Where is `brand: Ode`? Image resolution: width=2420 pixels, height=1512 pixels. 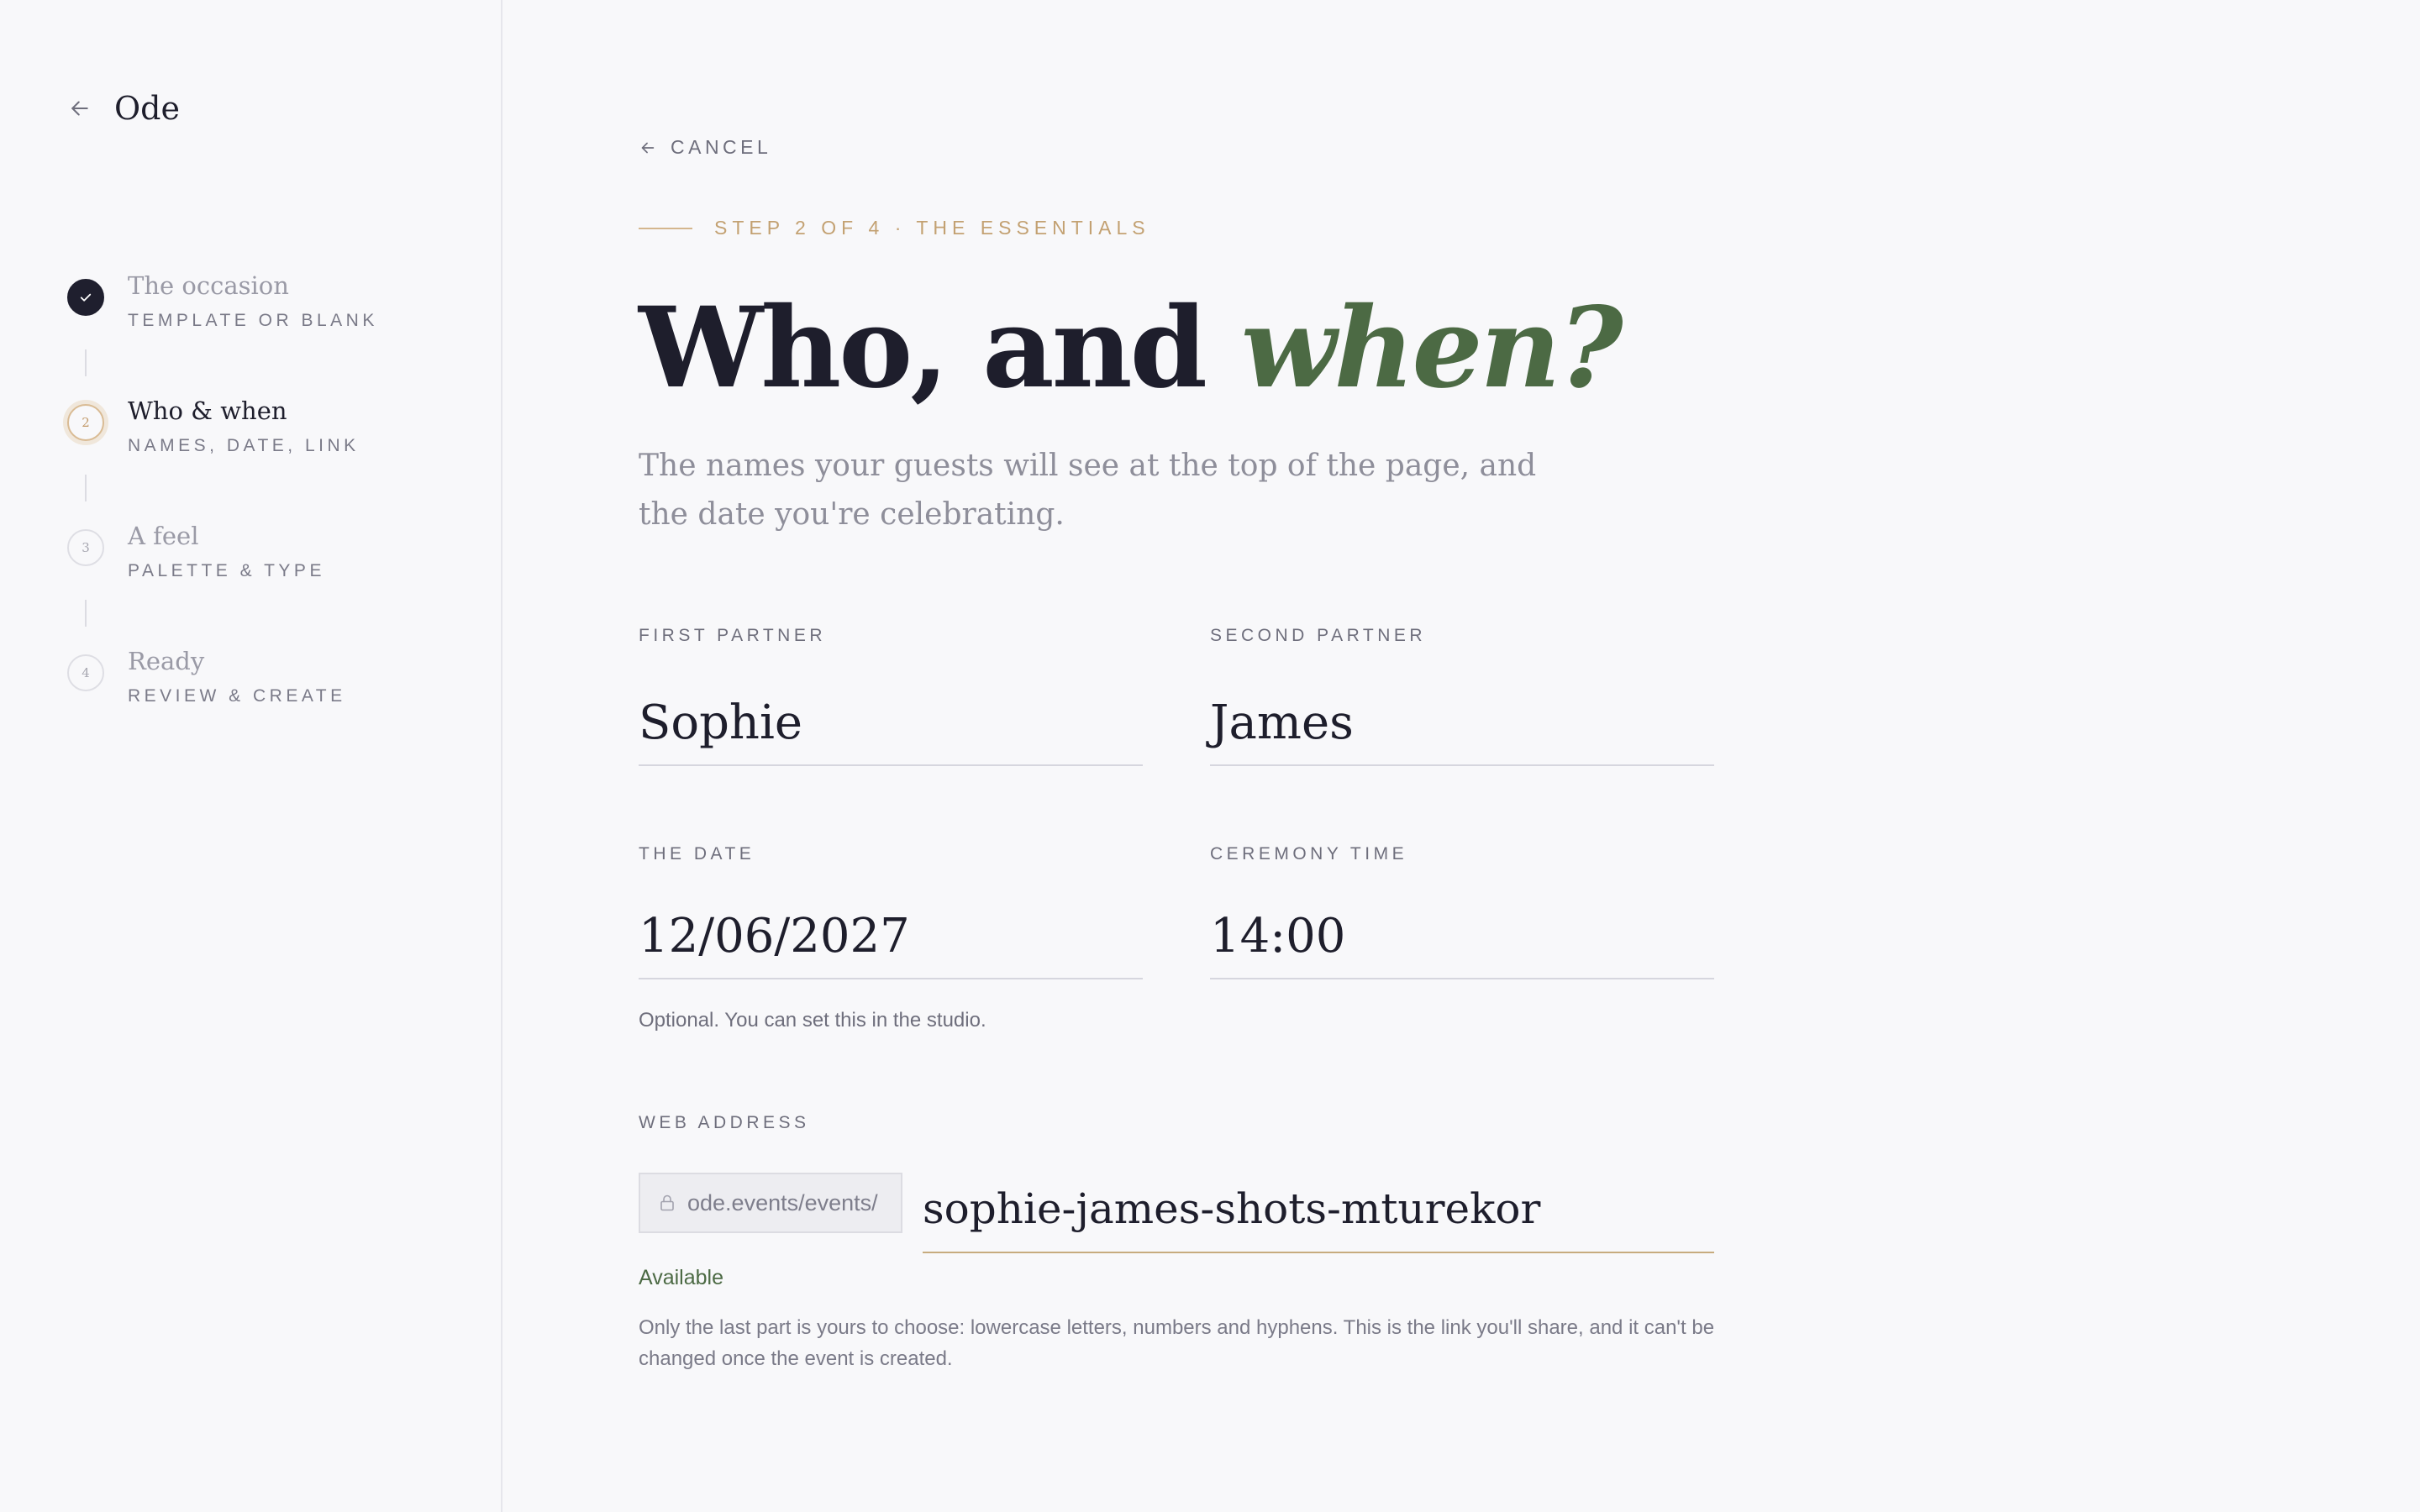 brand: Ode is located at coordinates (124, 108).